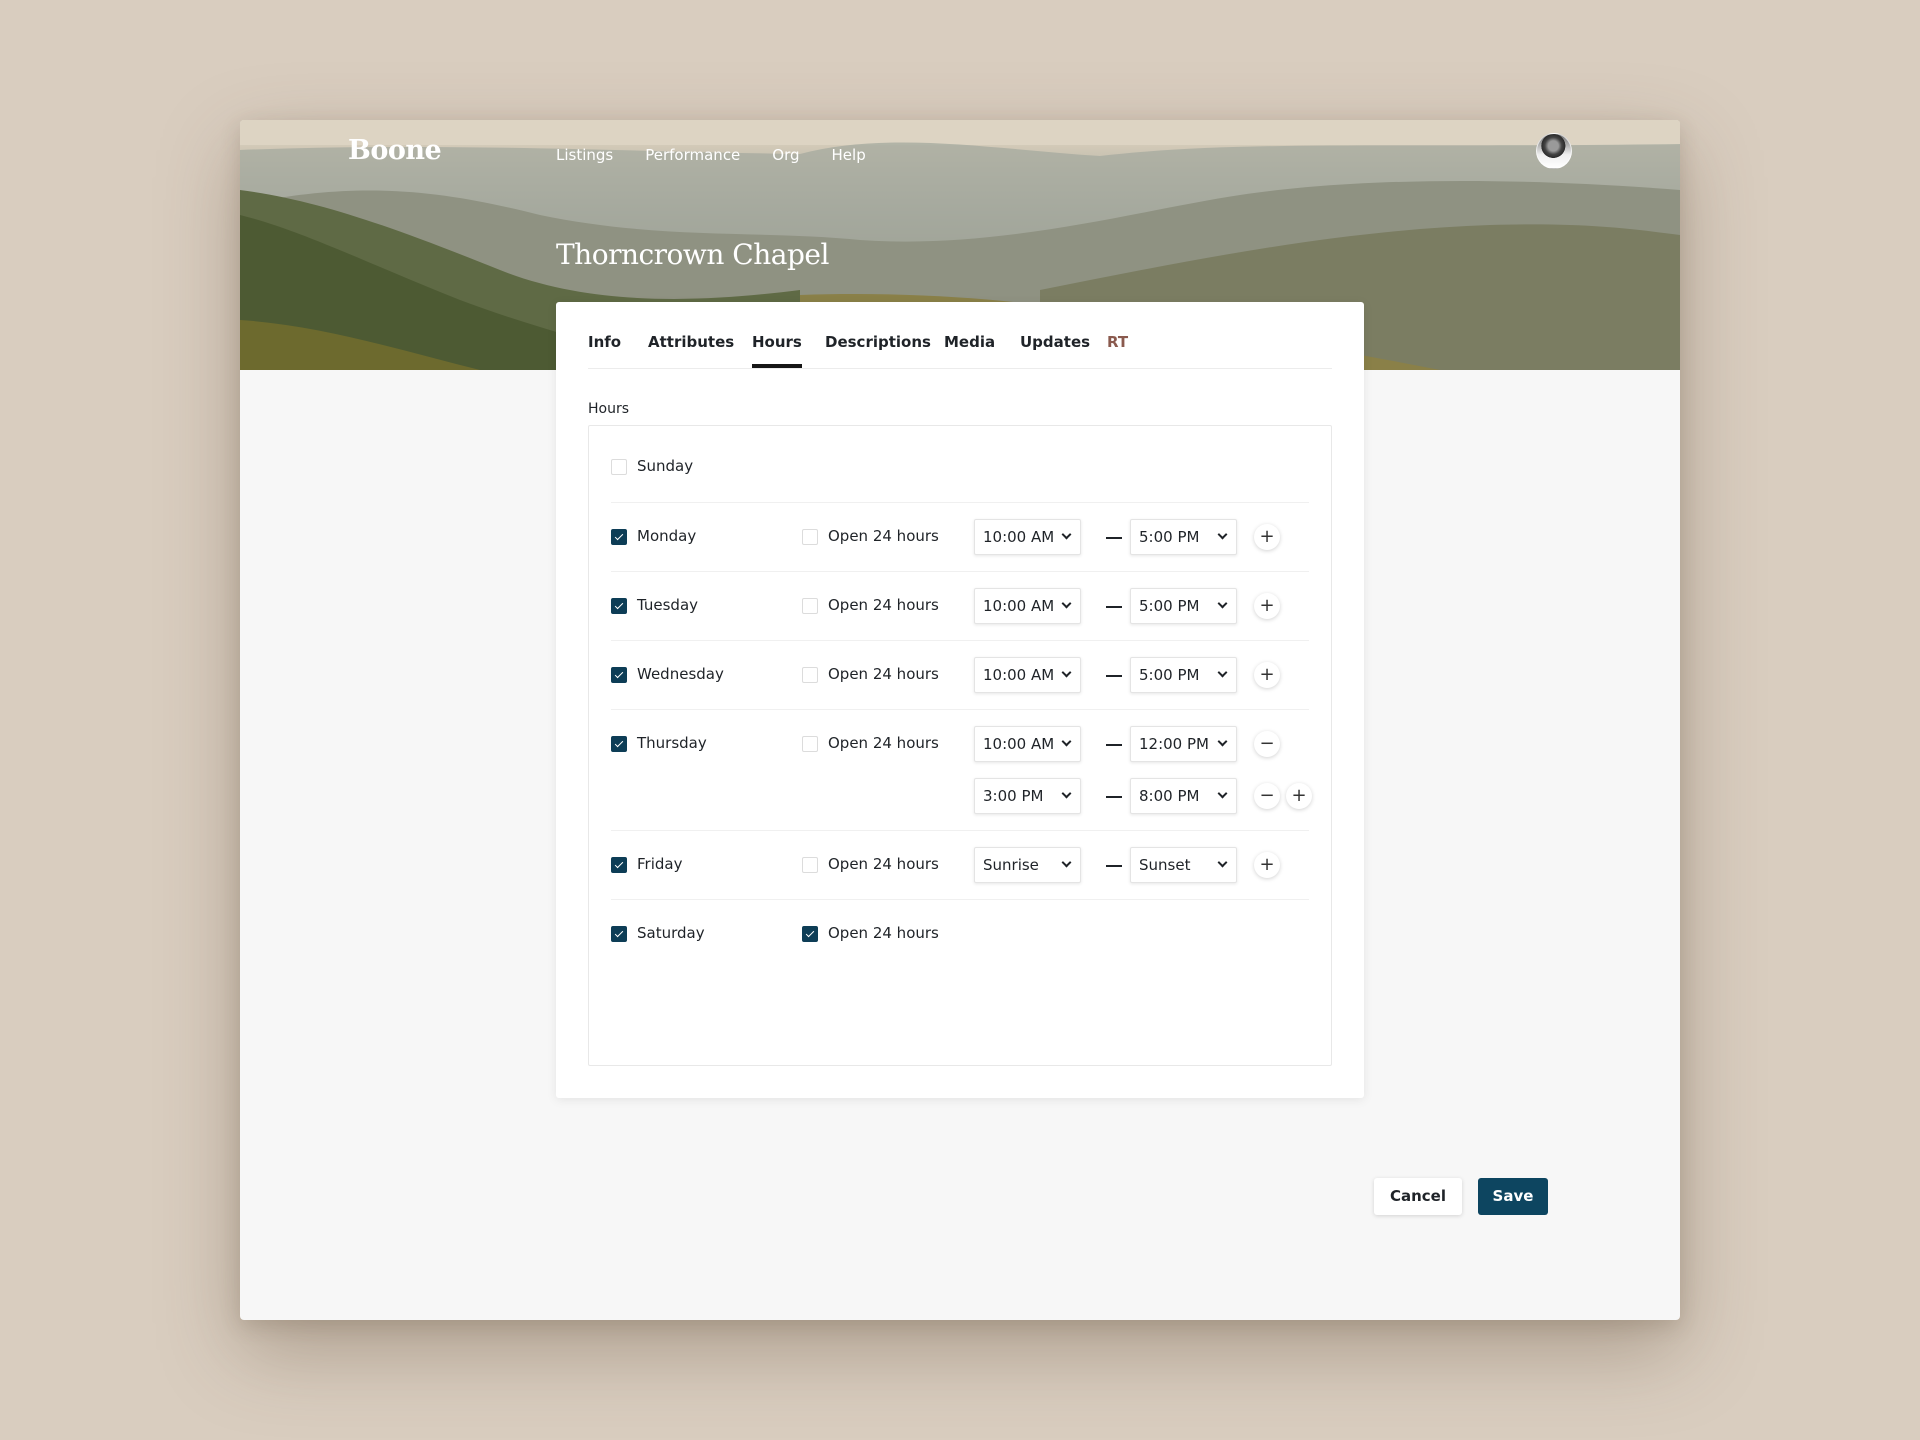 The width and height of the screenshot is (1920, 1440). Describe the element at coordinates (667, 536) in the screenshot. I see `day-label: Monday` at that location.